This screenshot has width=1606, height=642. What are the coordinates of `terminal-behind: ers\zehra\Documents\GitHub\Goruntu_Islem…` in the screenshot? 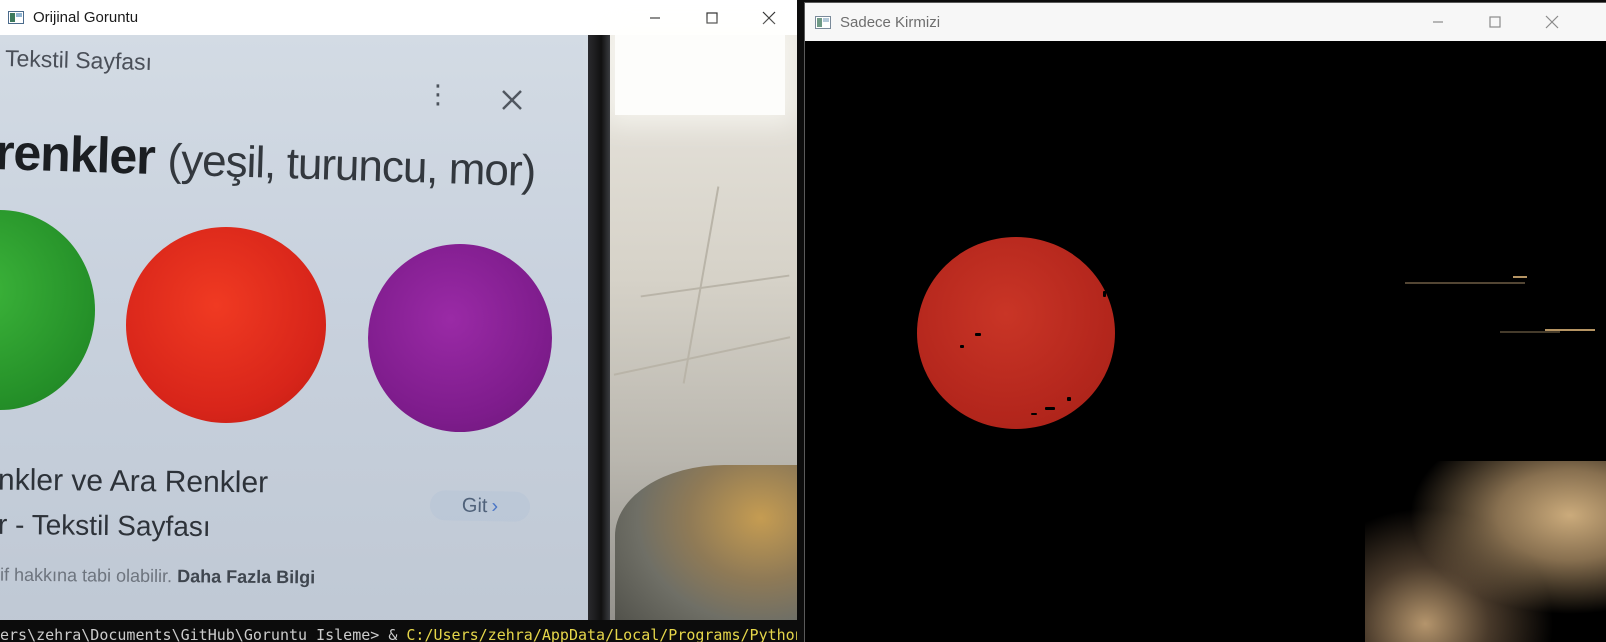 It's located at (398, 631).